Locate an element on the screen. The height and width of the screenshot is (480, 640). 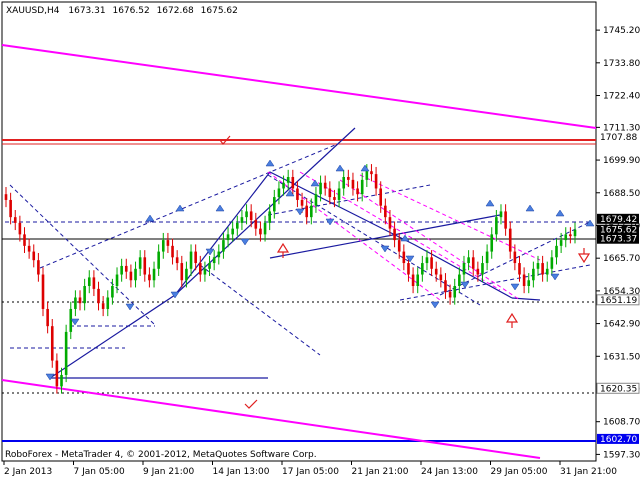
price-tag-label: 1620.35 is located at coordinates (618, 389).